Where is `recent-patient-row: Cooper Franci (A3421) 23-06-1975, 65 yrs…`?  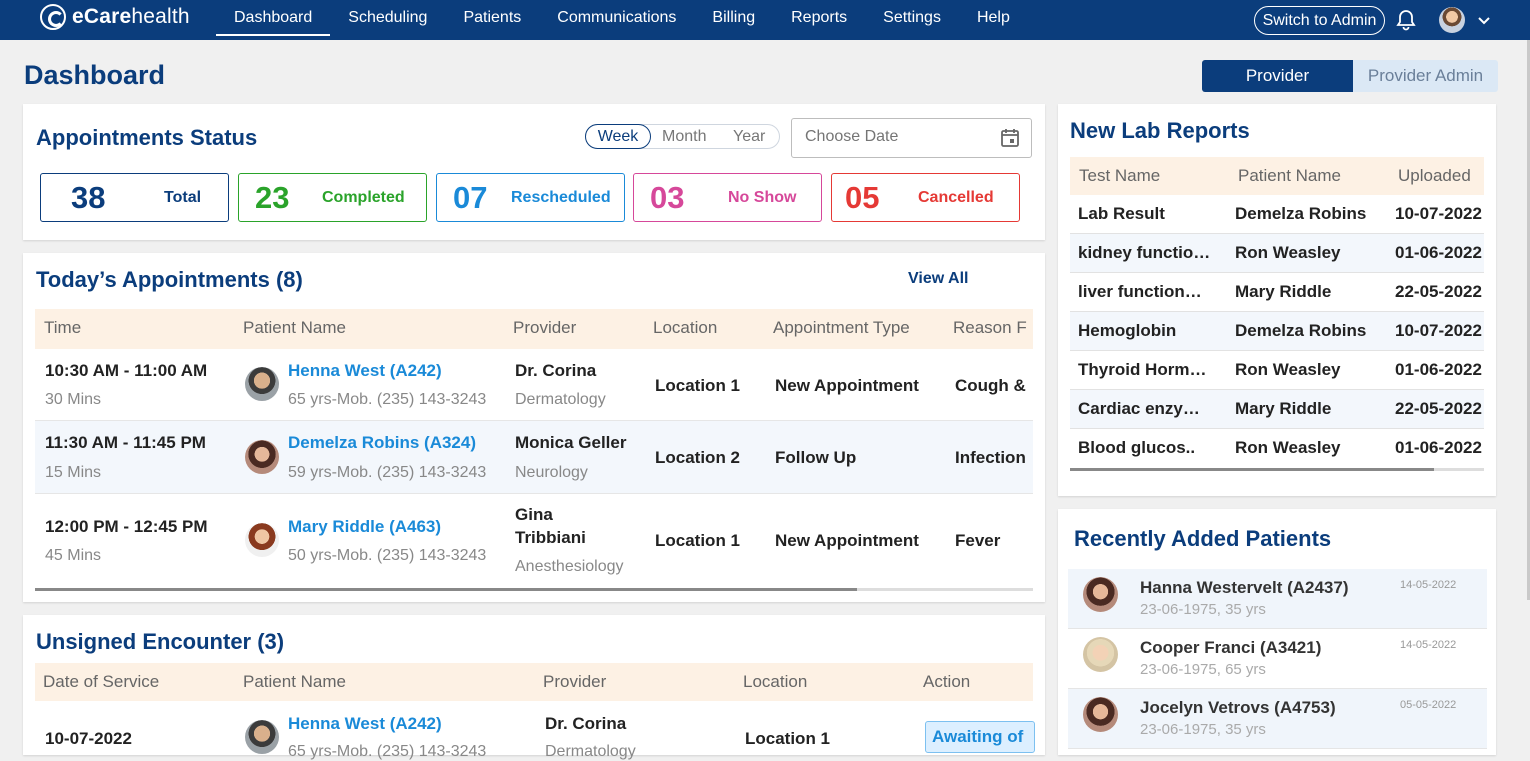
recent-patient-row: Cooper Franci (A3421) 23-06-1975, 65 yrs… is located at coordinates (1277, 659).